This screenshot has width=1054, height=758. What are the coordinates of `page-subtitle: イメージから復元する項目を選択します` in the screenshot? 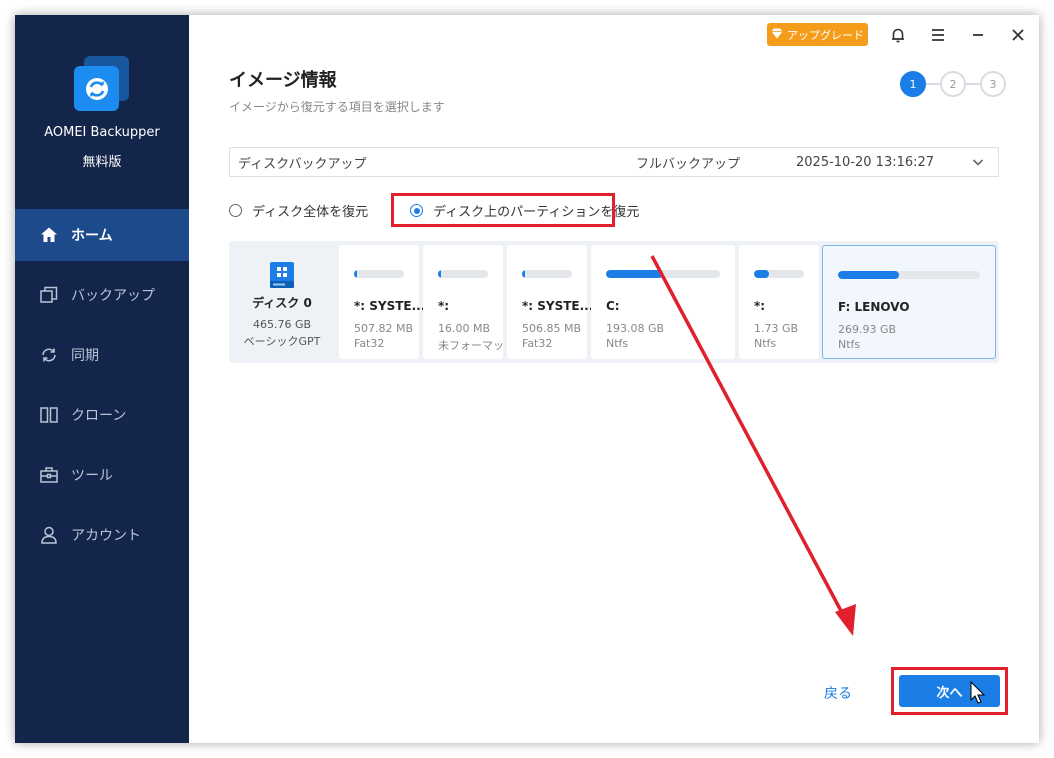 It's located at (337, 107).